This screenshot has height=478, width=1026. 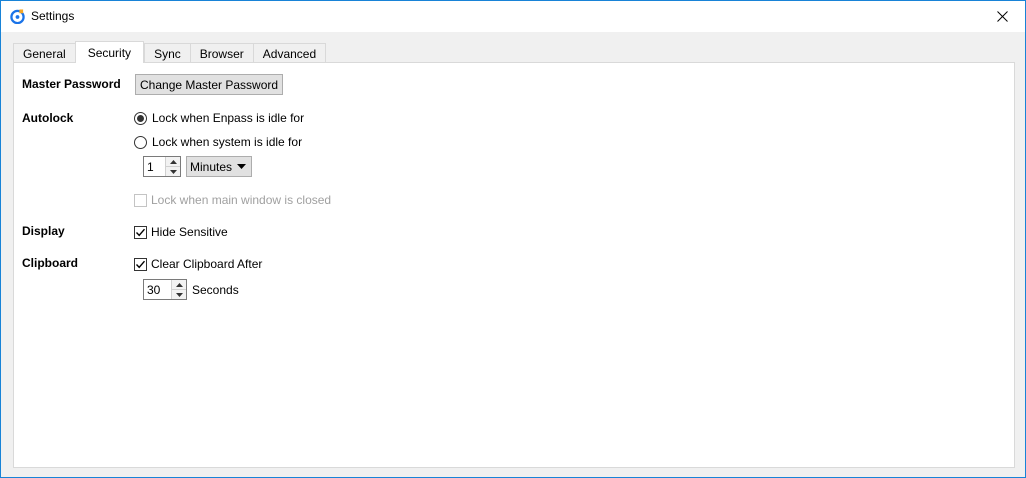 What do you see at coordinates (109, 52) in the screenshot?
I see `tab-security: Security` at bounding box center [109, 52].